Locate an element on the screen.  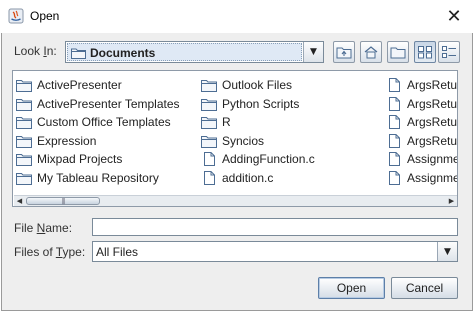
scroll-right-button: ▶ is located at coordinates (451, 201).